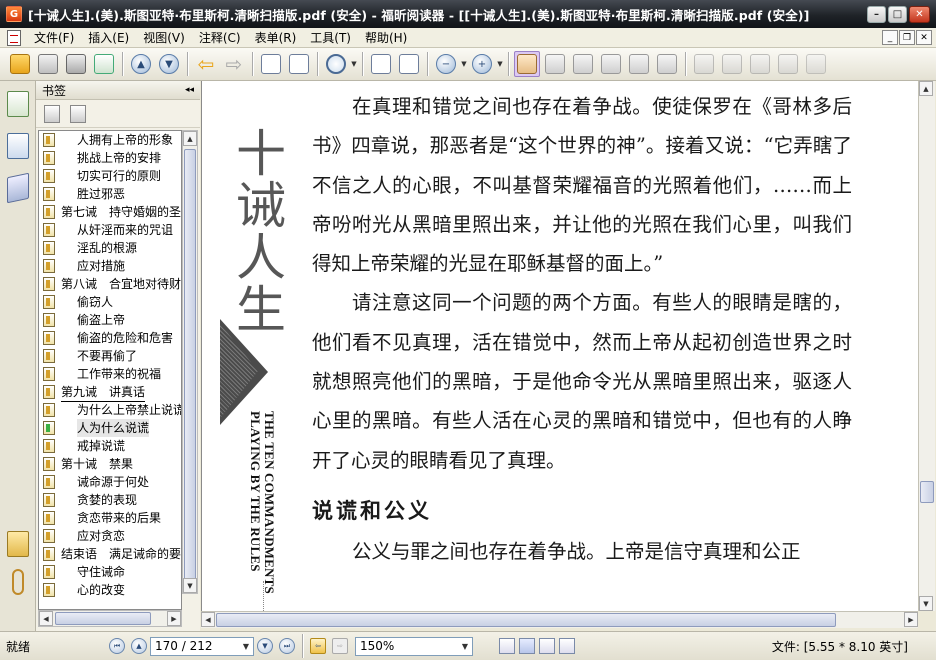 Image resolution: width=936 pixels, height=660 pixels. I want to click on bookmark-item: 淫乱的根源, so click(110, 248).